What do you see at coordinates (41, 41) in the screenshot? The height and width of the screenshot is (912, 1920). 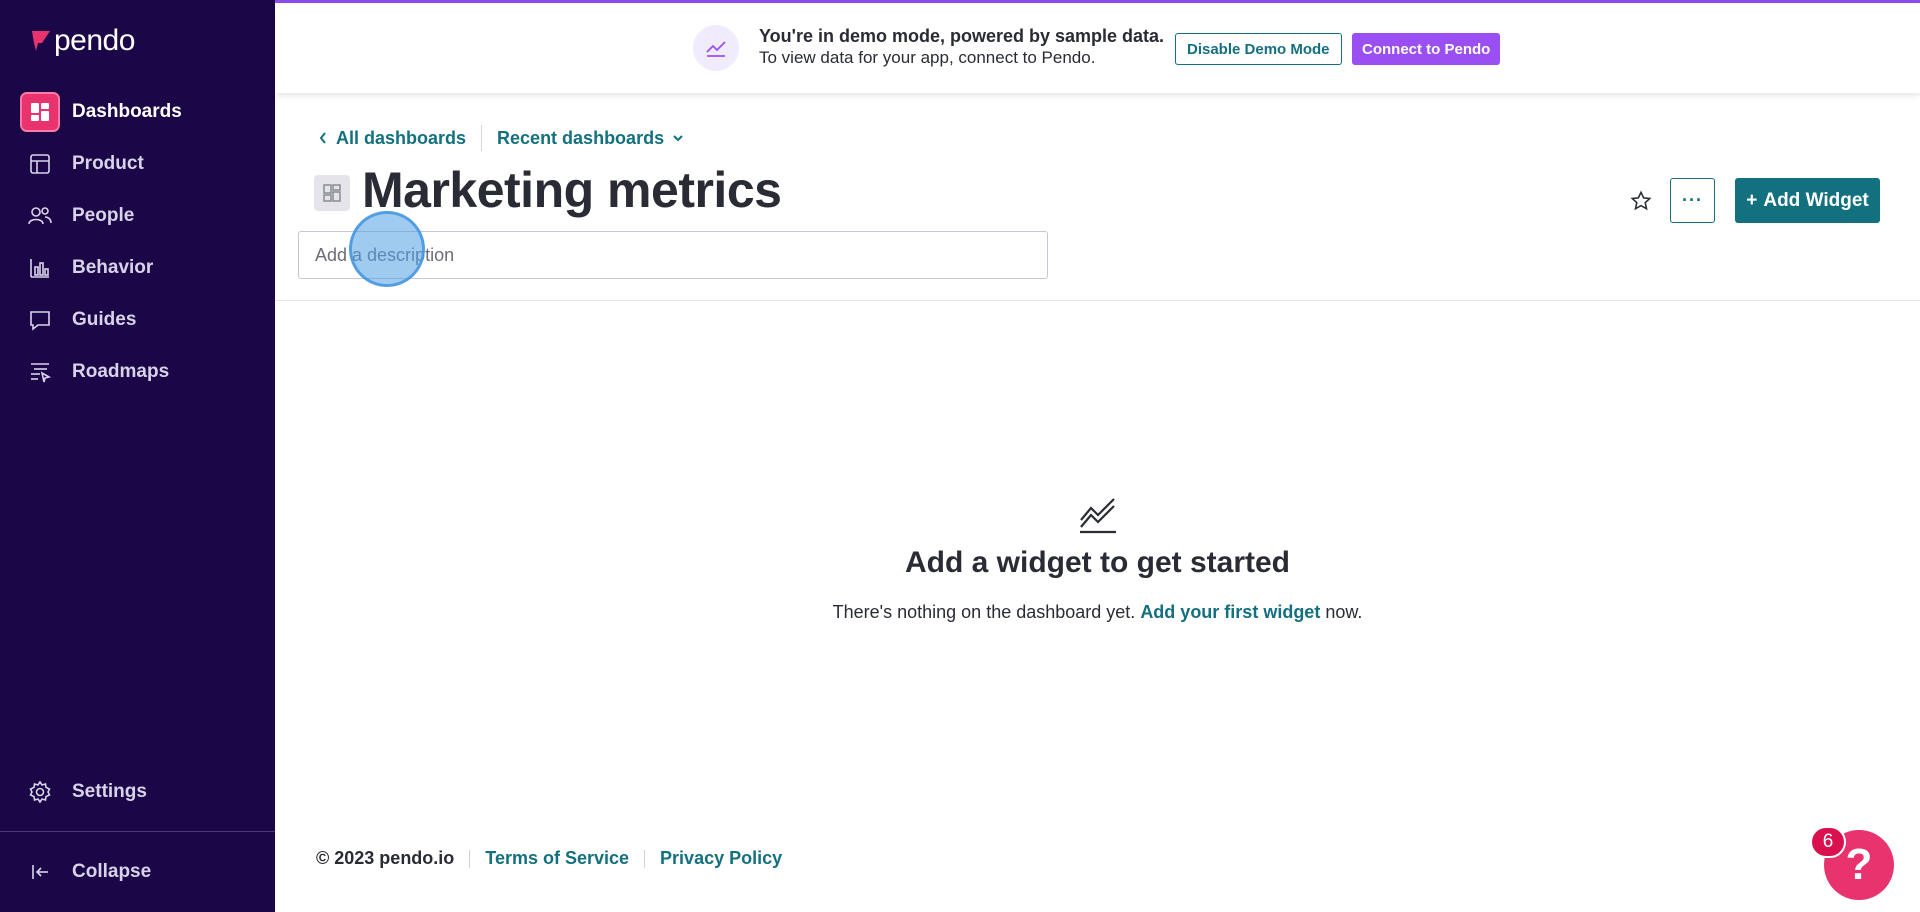 I see `pendo-logo-icon` at bounding box center [41, 41].